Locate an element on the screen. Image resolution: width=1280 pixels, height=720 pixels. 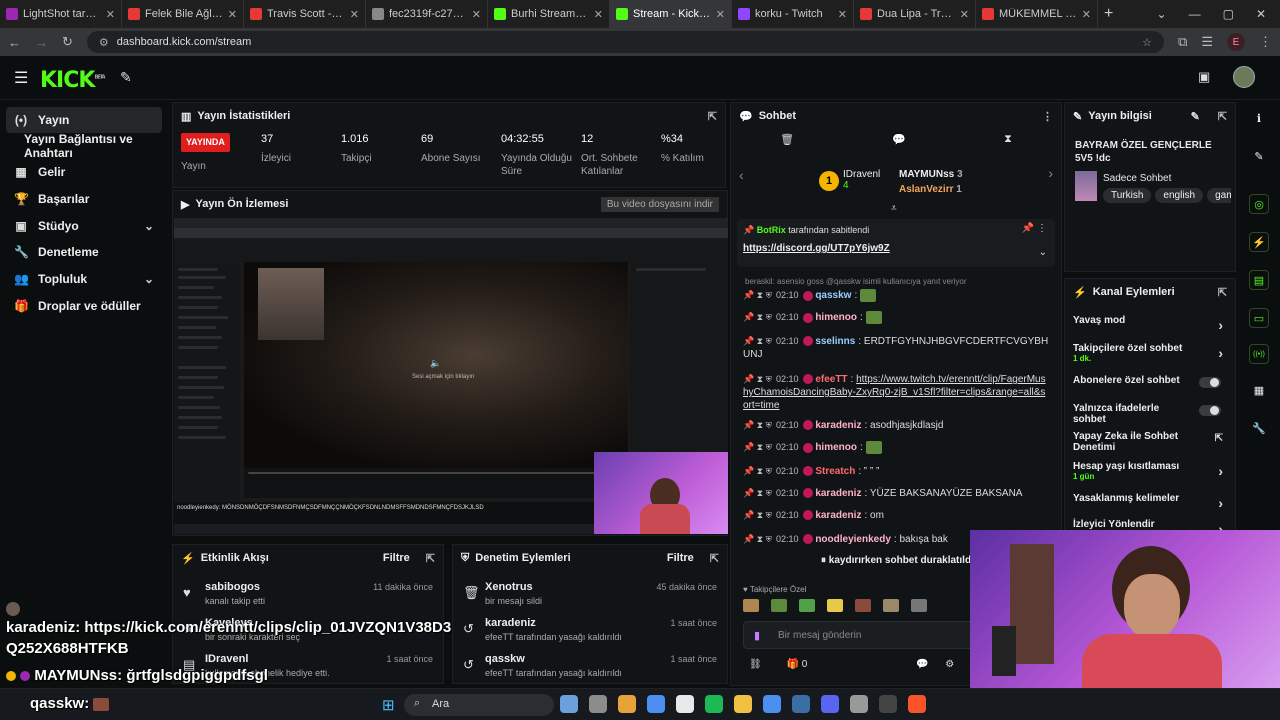
chevron-down-icon: ⌄ is located at coordinates (149, 279).